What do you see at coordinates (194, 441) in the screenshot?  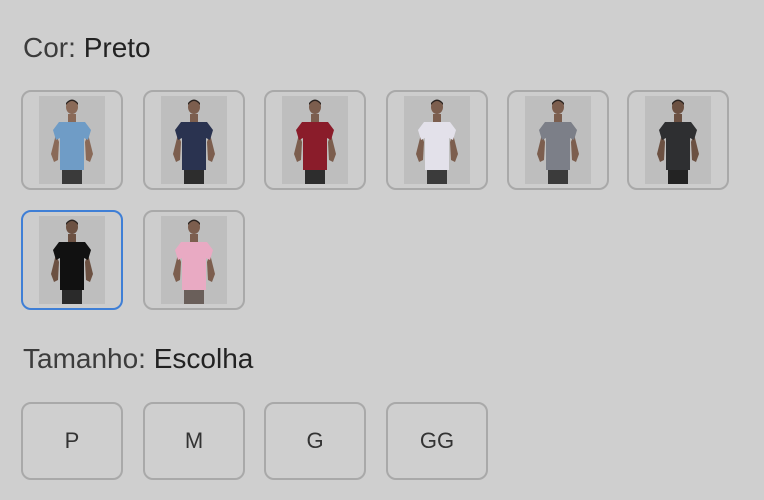 I see `size-option-m: M` at bounding box center [194, 441].